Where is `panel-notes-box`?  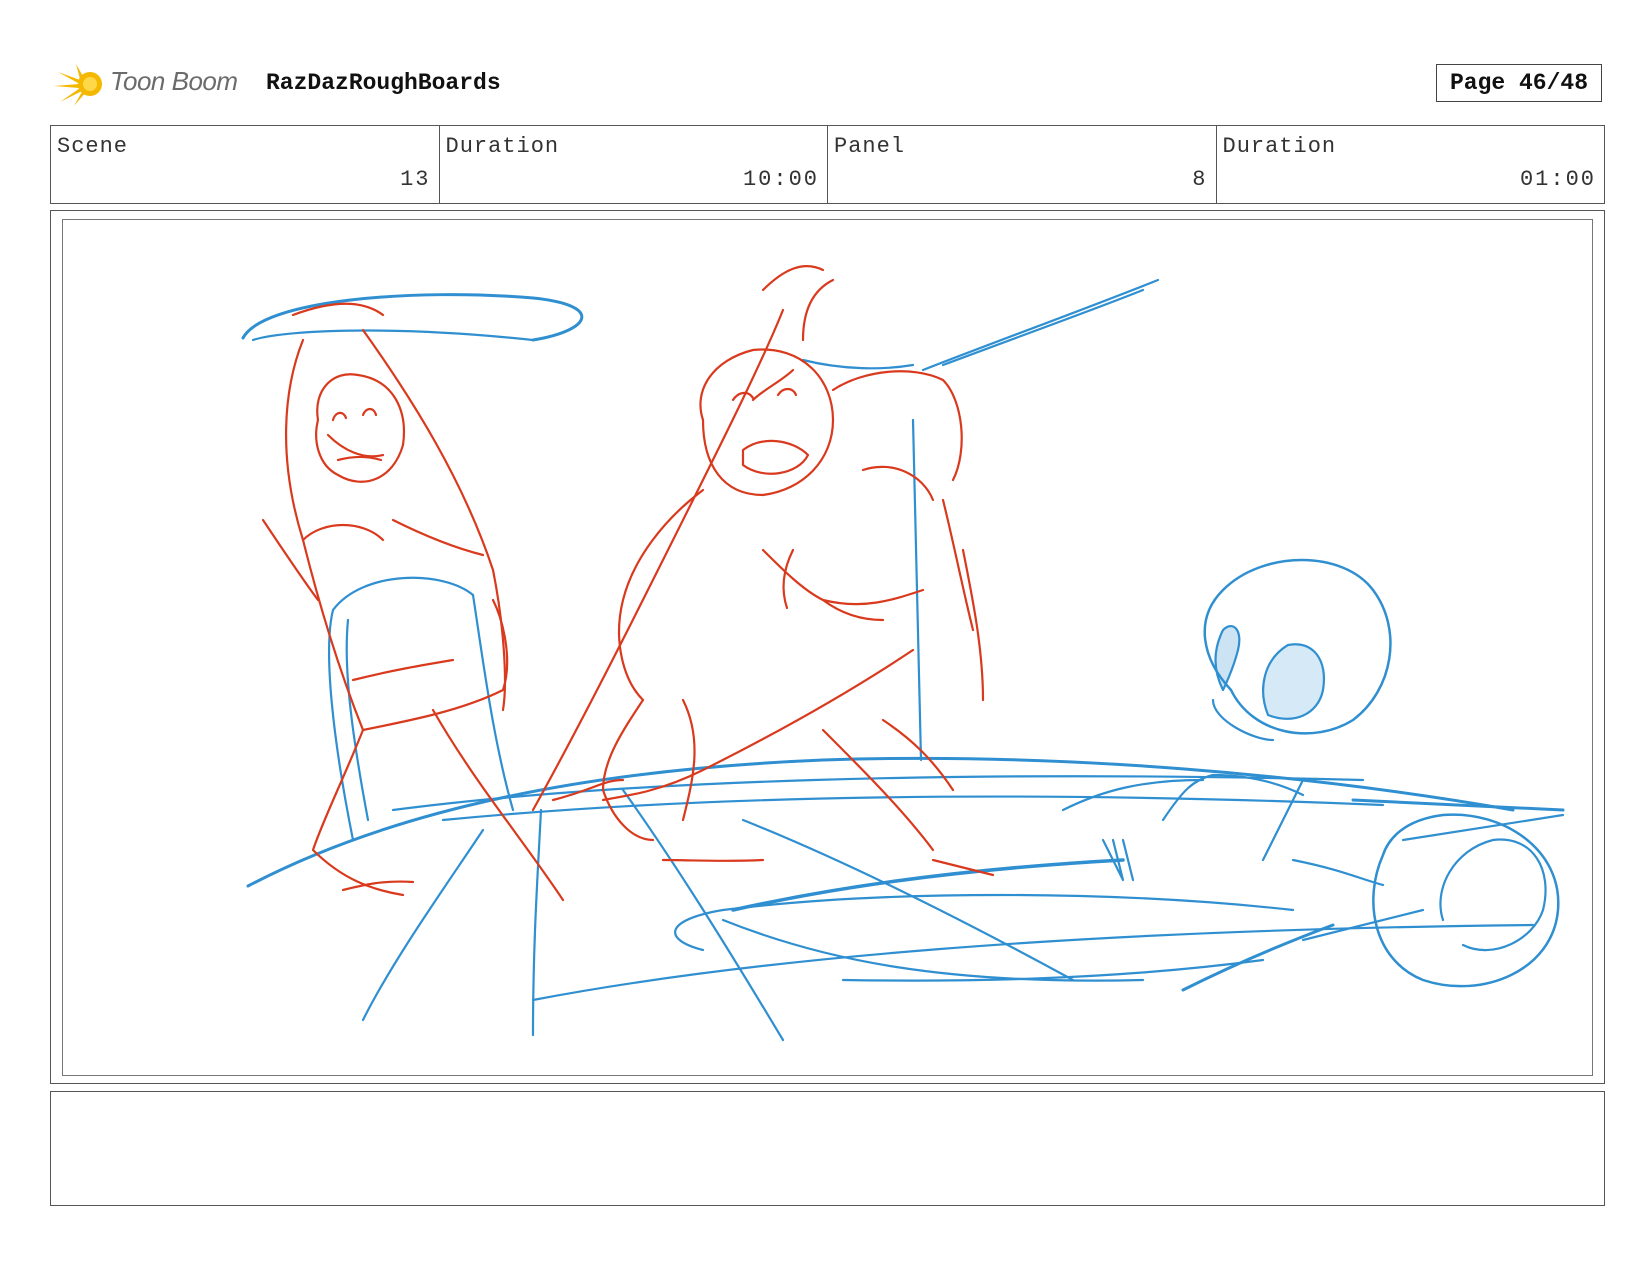 panel-notes-box is located at coordinates (827, 1148).